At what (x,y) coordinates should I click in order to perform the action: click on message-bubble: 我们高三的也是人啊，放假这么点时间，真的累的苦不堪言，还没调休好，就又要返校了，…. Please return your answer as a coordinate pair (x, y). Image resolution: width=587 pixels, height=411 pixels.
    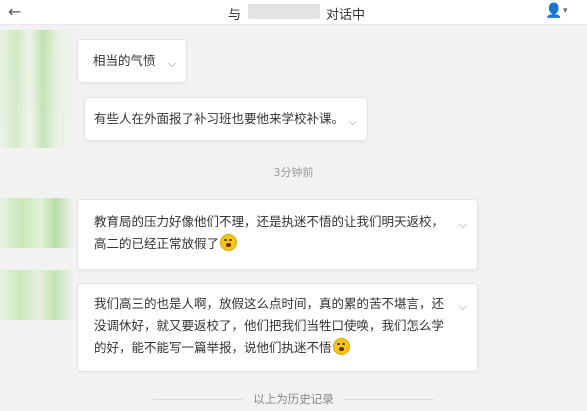
    Looking at the image, I should click on (277, 327).